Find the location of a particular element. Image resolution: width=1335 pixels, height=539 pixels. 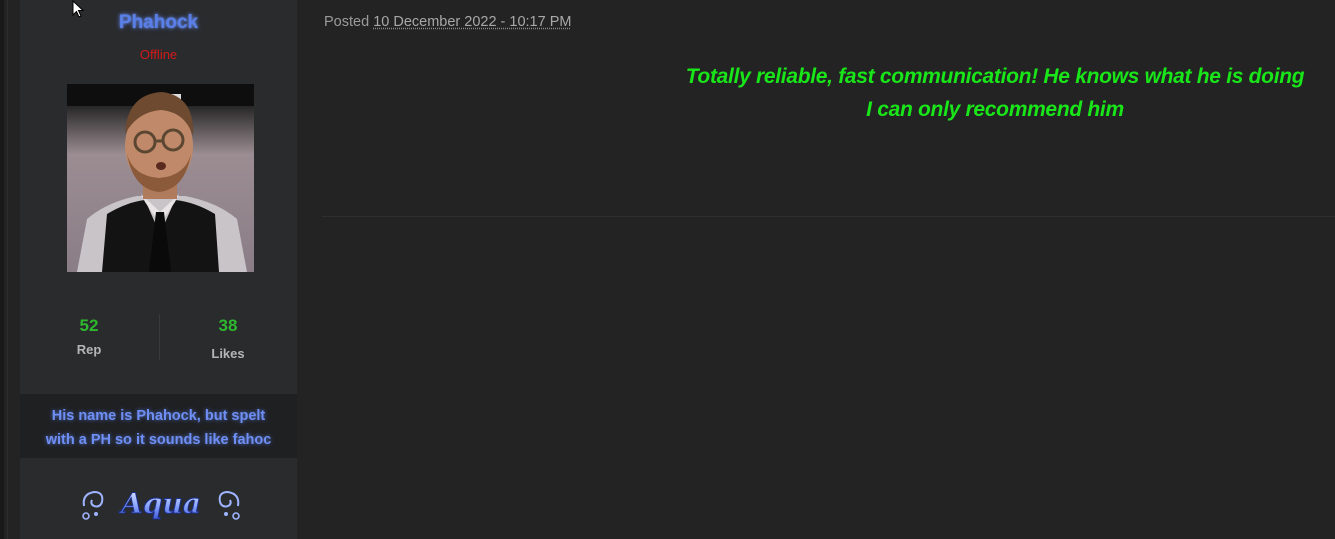

post-line-2: I can only recommend him is located at coordinates (995, 109).